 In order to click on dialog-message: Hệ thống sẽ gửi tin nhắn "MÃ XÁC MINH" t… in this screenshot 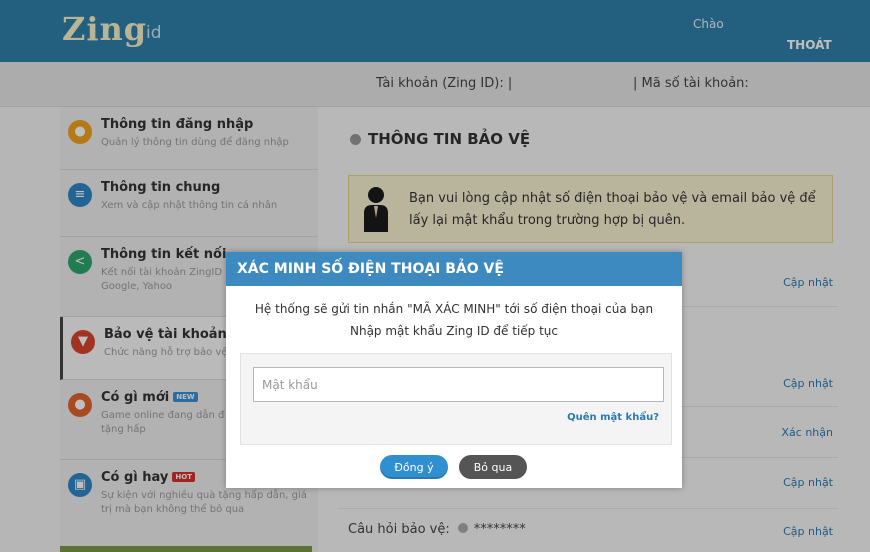, I will do `click(454, 309)`.